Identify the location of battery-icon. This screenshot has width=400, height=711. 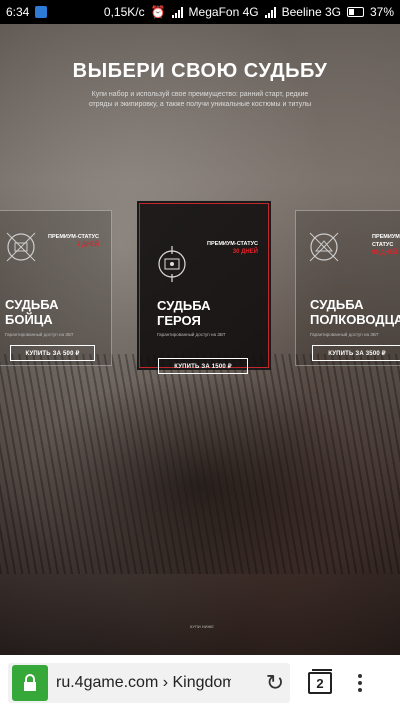
(355, 12).